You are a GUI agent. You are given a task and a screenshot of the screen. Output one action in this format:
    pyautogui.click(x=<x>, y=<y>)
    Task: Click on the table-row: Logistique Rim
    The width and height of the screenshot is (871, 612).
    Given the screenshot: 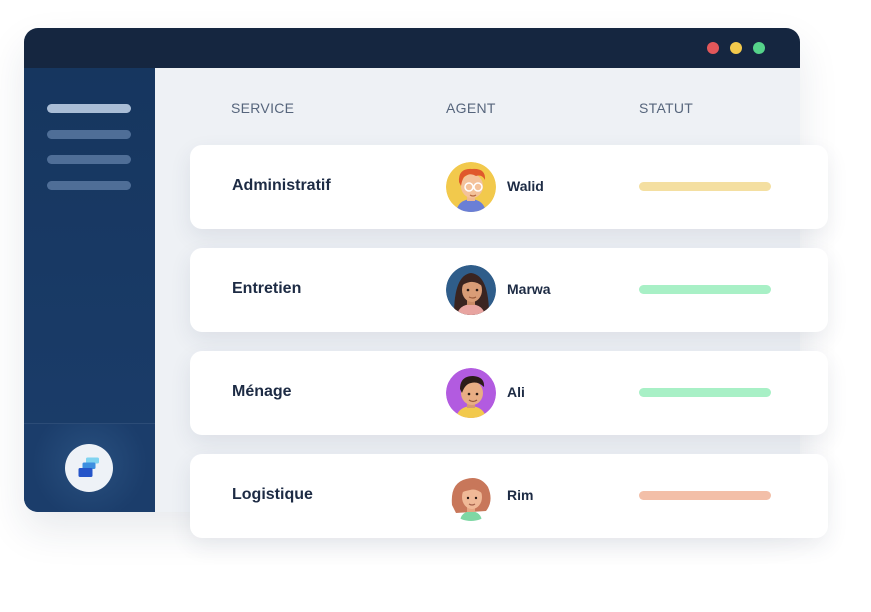 What is the action you would take?
    pyautogui.click(x=509, y=496)
    